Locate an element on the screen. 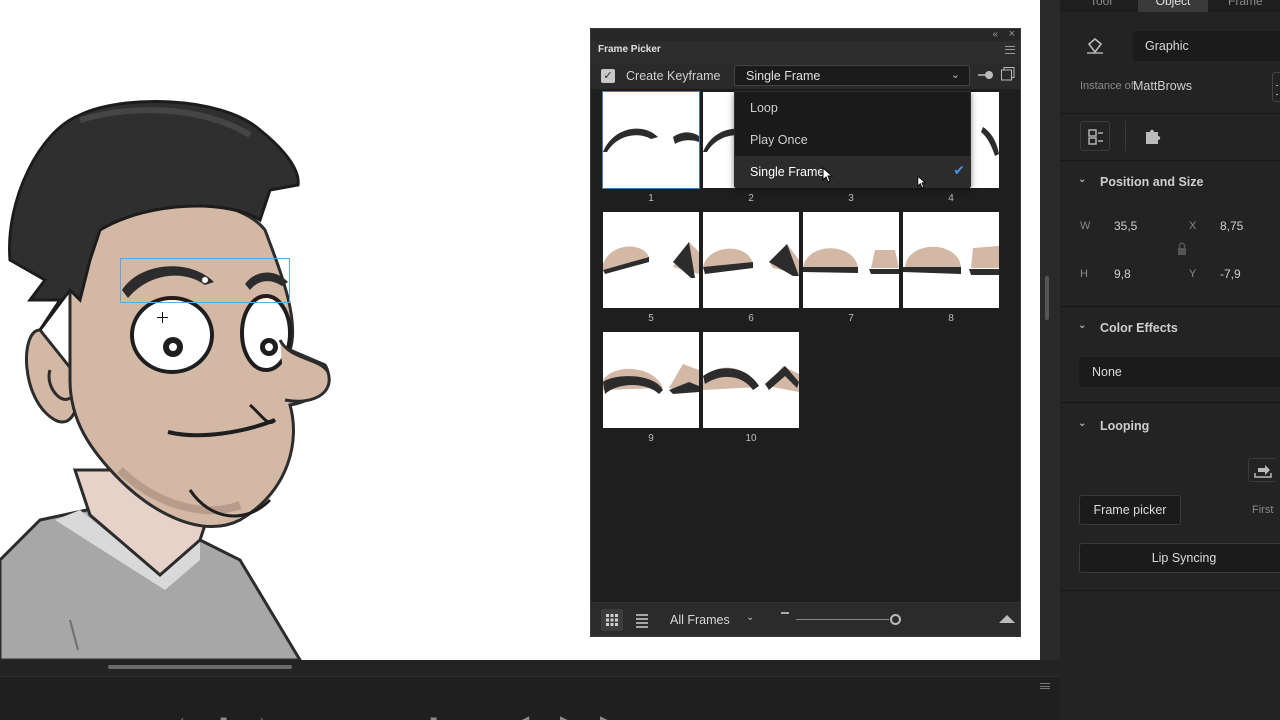 The height and width of the screenshot is (720, 1280). frame-number: 1 is located at coordinates (651, 198).